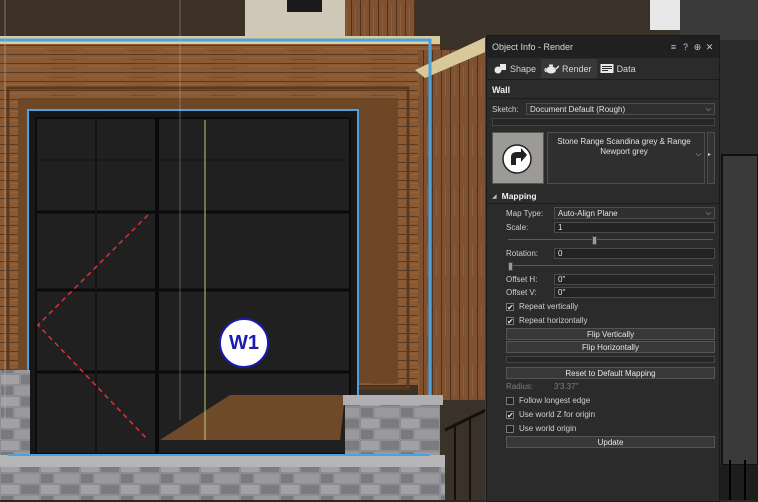 The width and height of the screenshot is (758, 502). I want to click on flip-horizontally-button: Flip Horizontally, so click(610, 347).